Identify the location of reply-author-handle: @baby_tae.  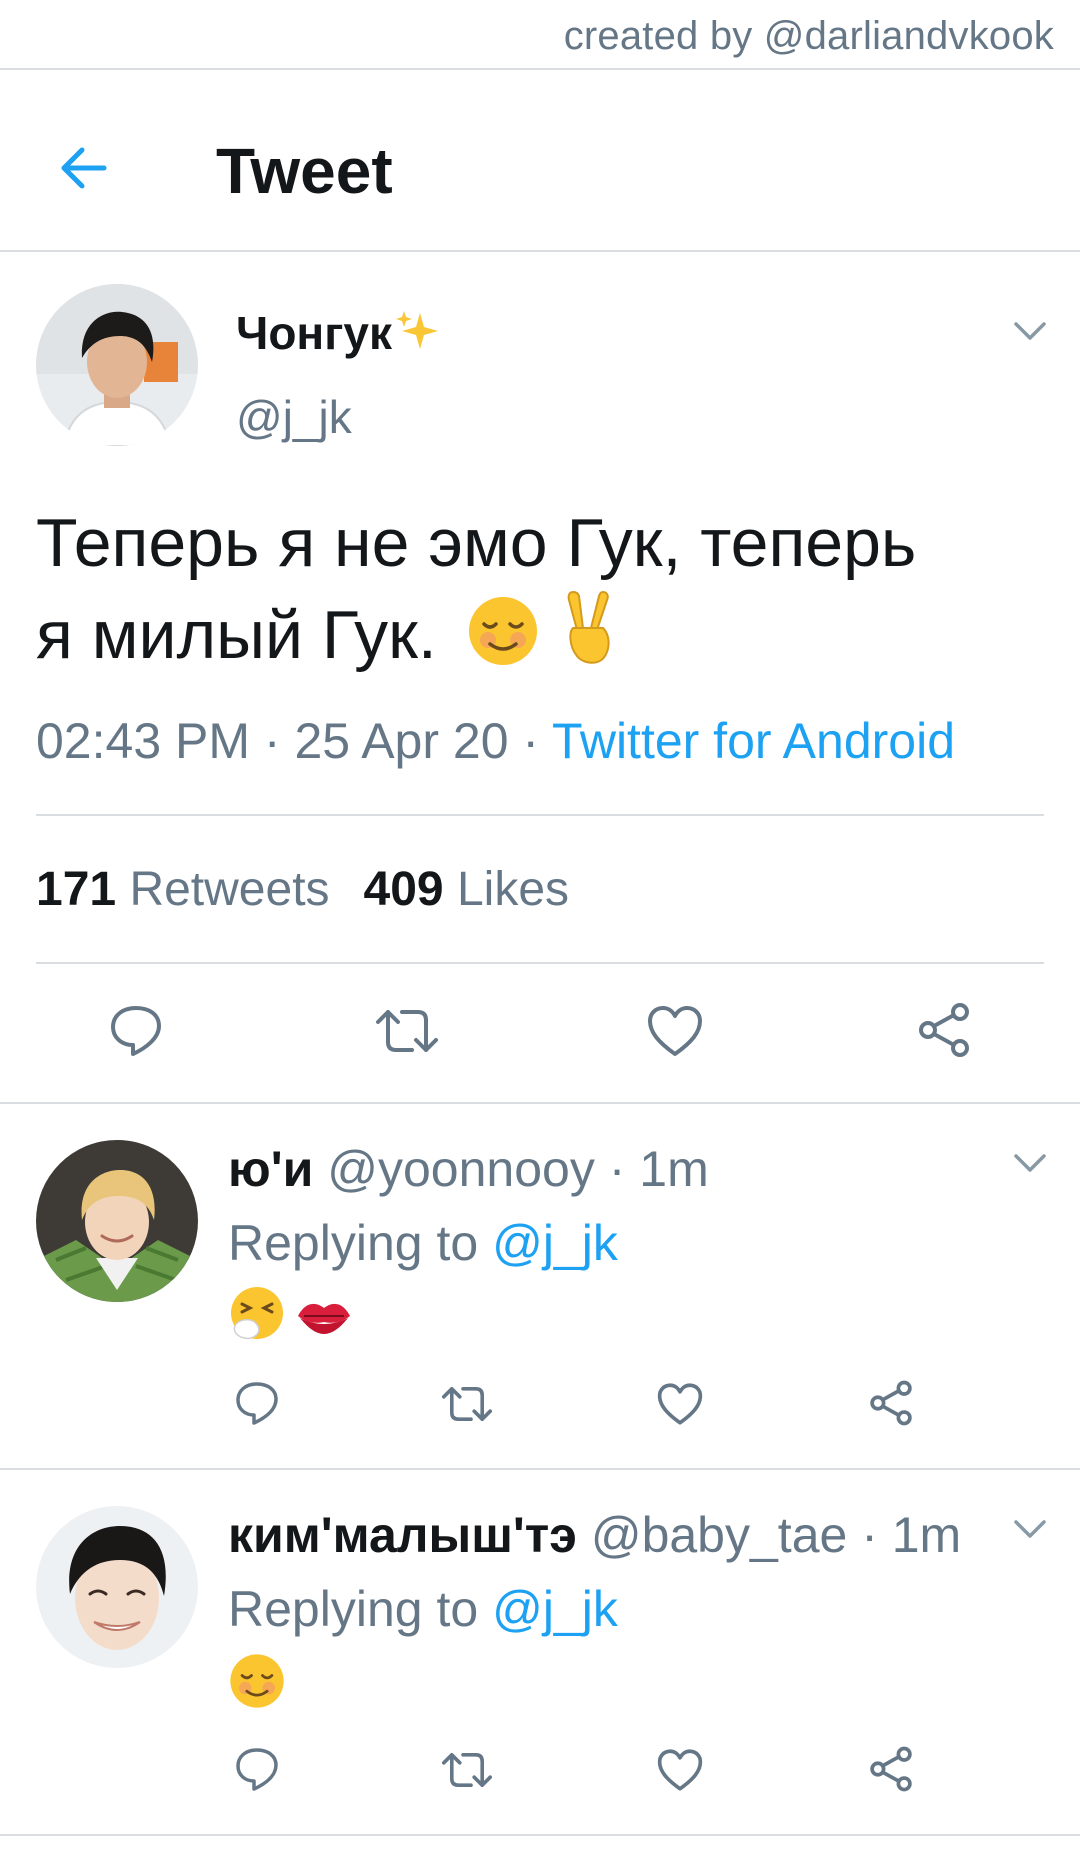
(719, 1535).